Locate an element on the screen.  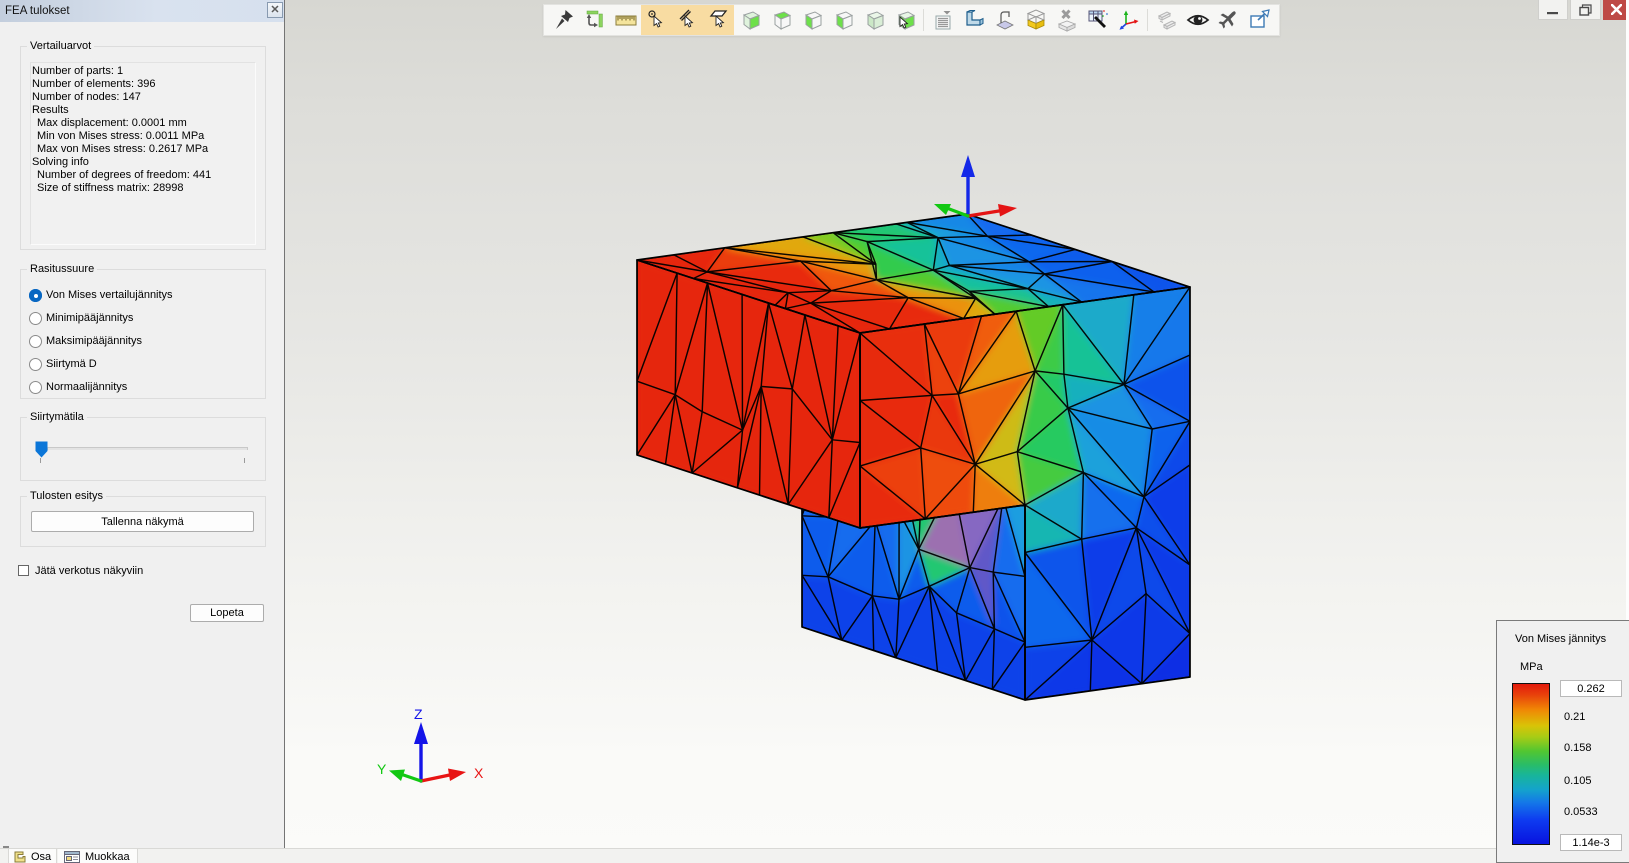
svg-text: Z is located at coordinates (418, 714).